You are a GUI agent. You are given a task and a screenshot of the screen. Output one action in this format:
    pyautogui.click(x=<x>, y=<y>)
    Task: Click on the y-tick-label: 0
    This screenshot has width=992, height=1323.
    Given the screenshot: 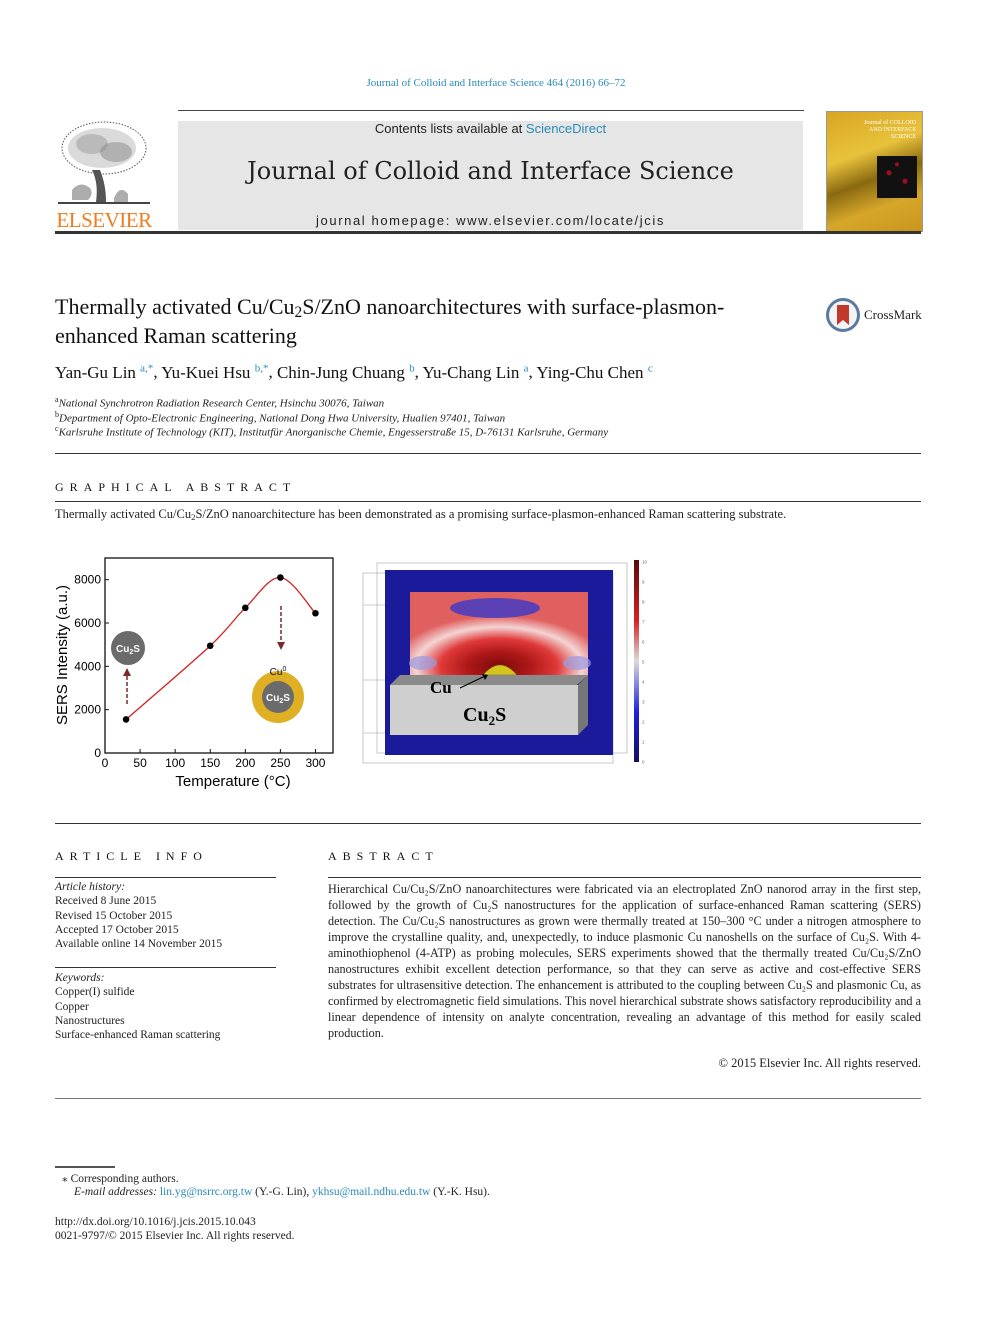 What is the action you would take?
    pyautogui.click(x=97, y=753)
    